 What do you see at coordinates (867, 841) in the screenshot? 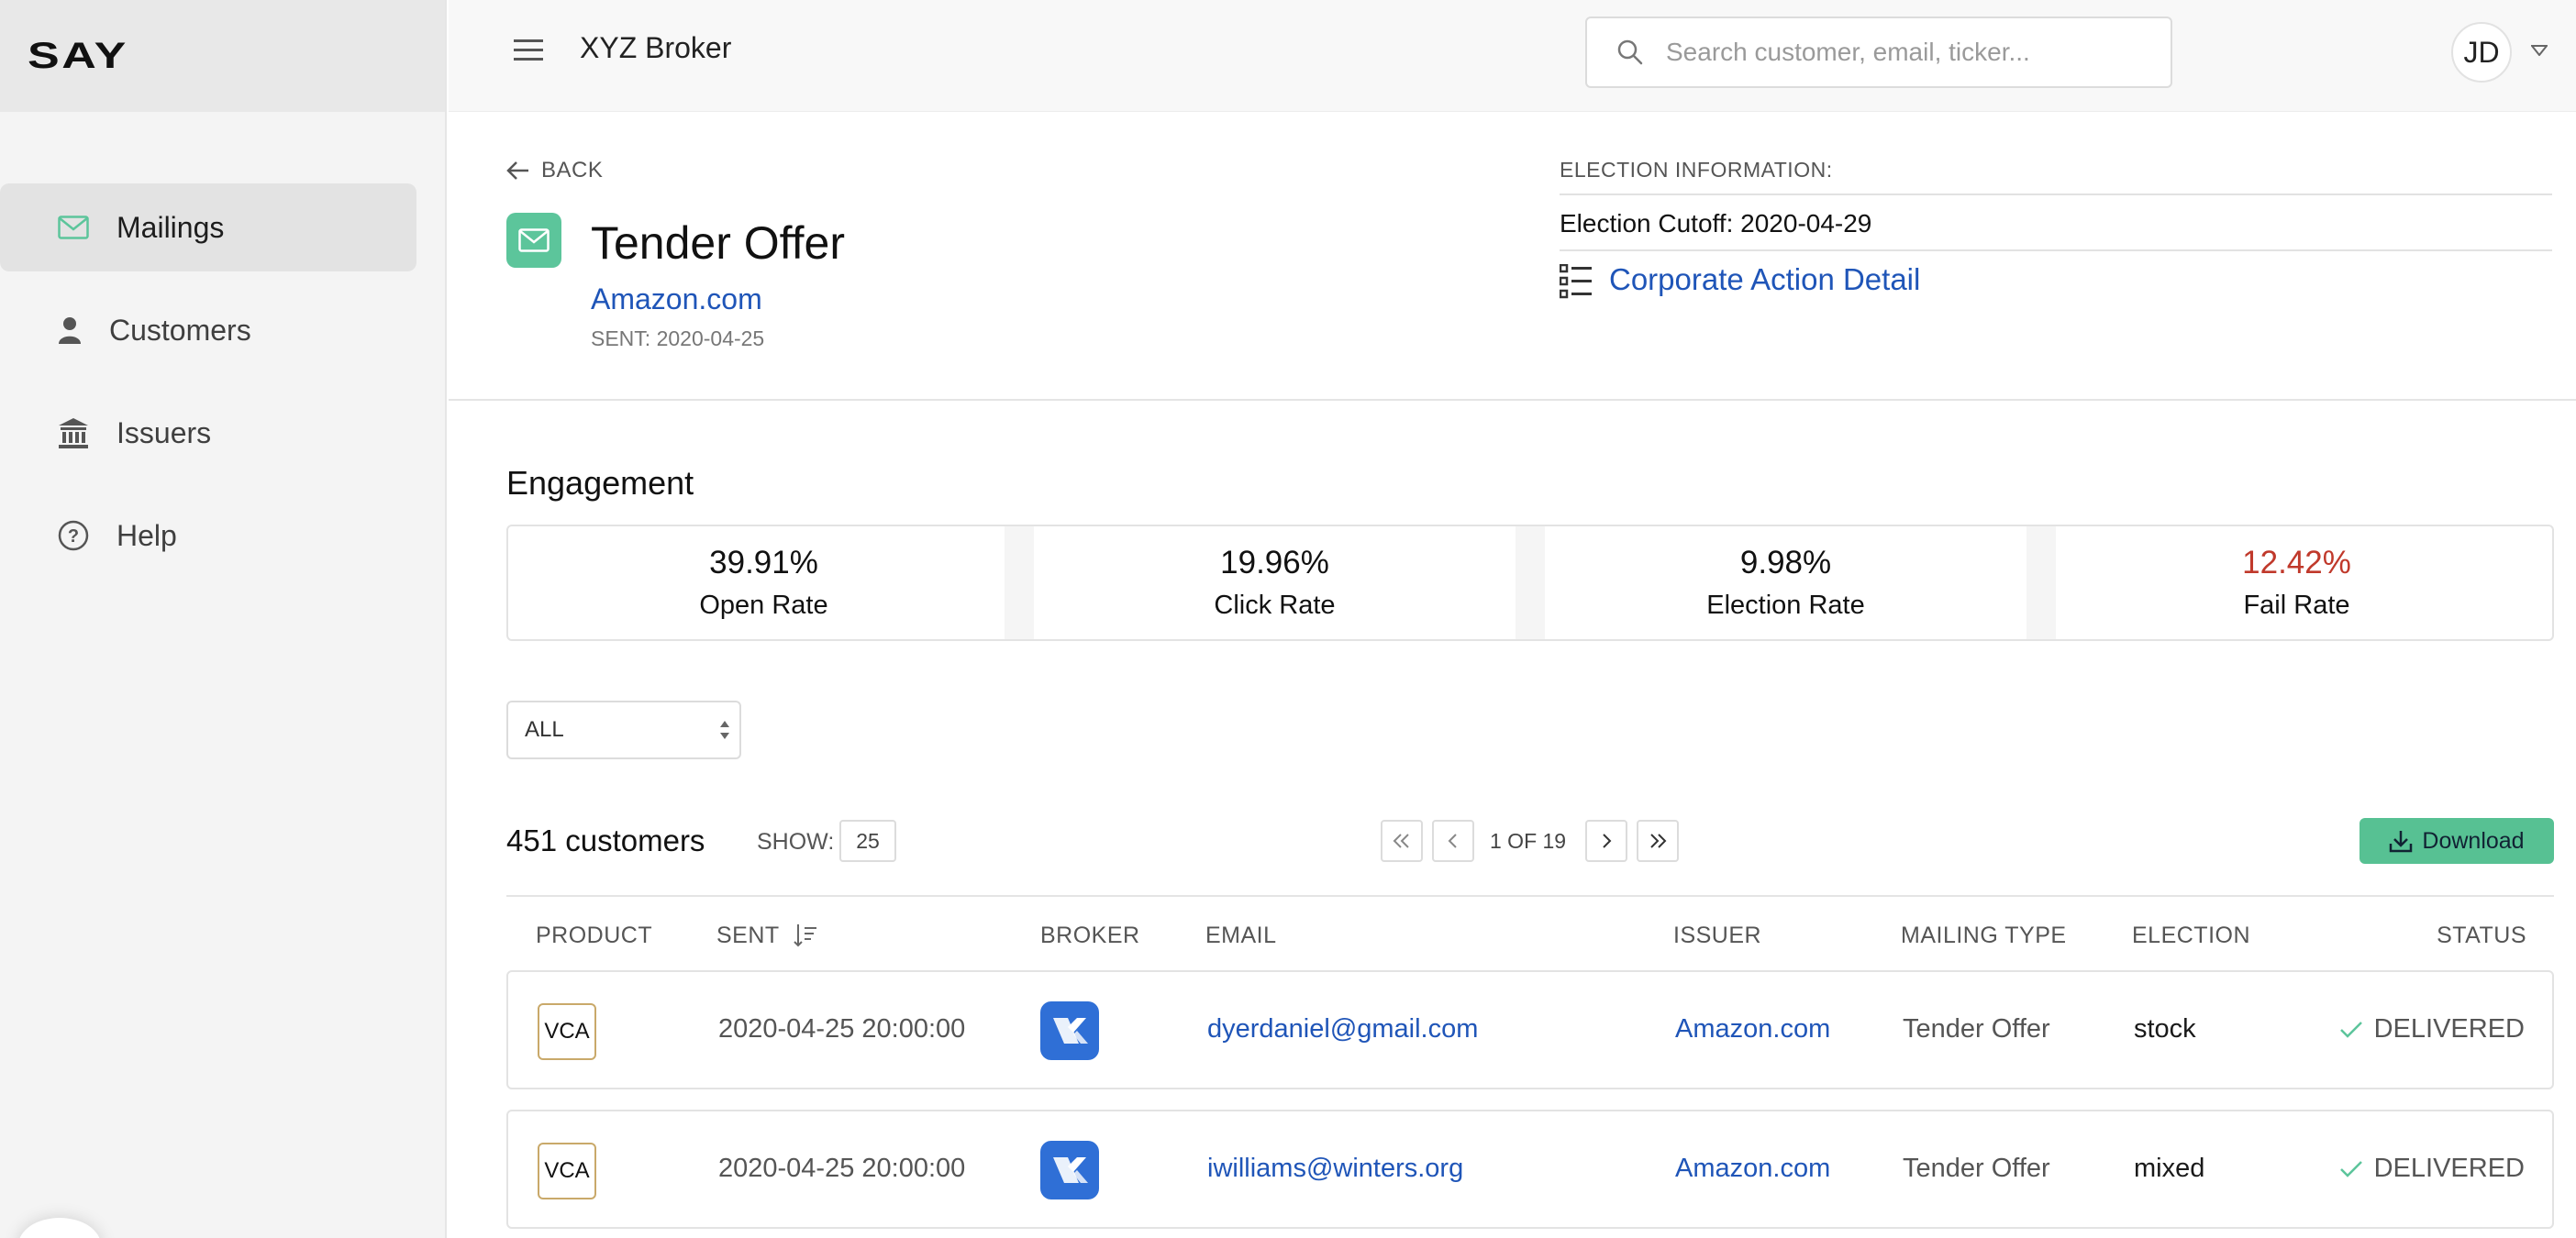
I see `page-size-select: 25` at bounding box center [867, 841].